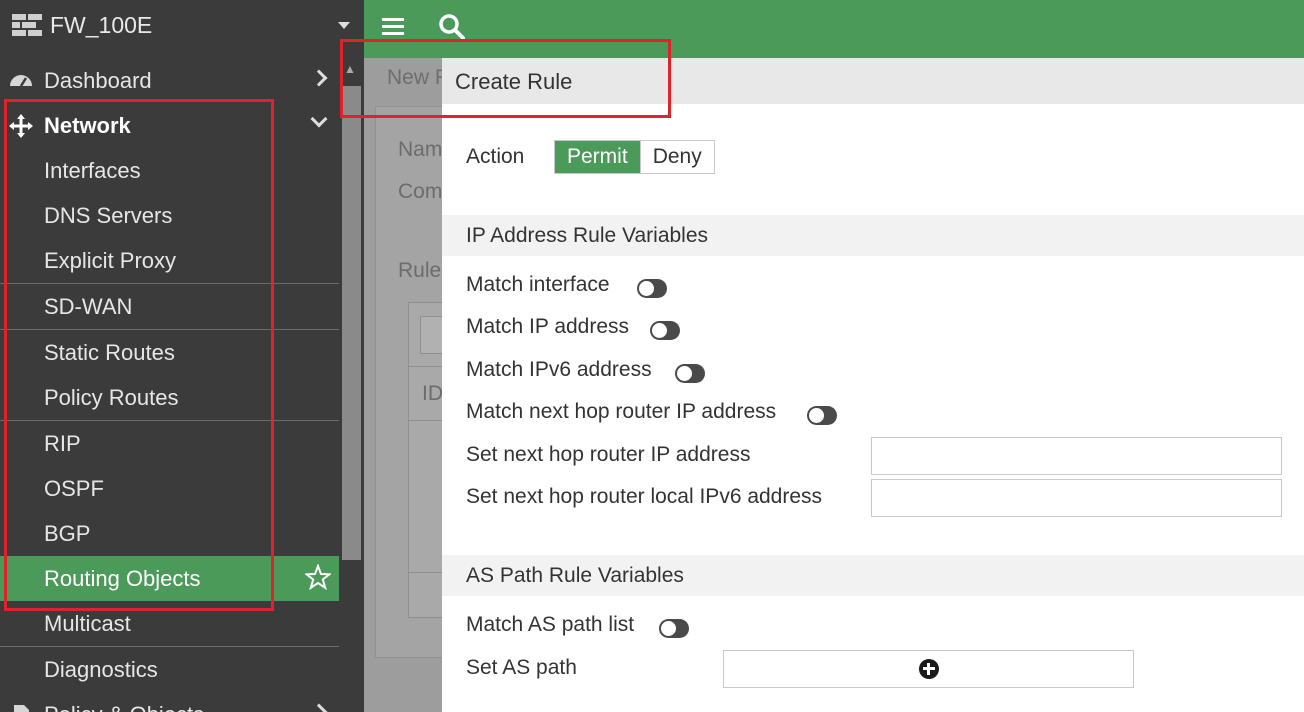 This screenshot has width=1304, height=712. I want to click on match-ip-address-label: Match IP address, so click(548, 326).